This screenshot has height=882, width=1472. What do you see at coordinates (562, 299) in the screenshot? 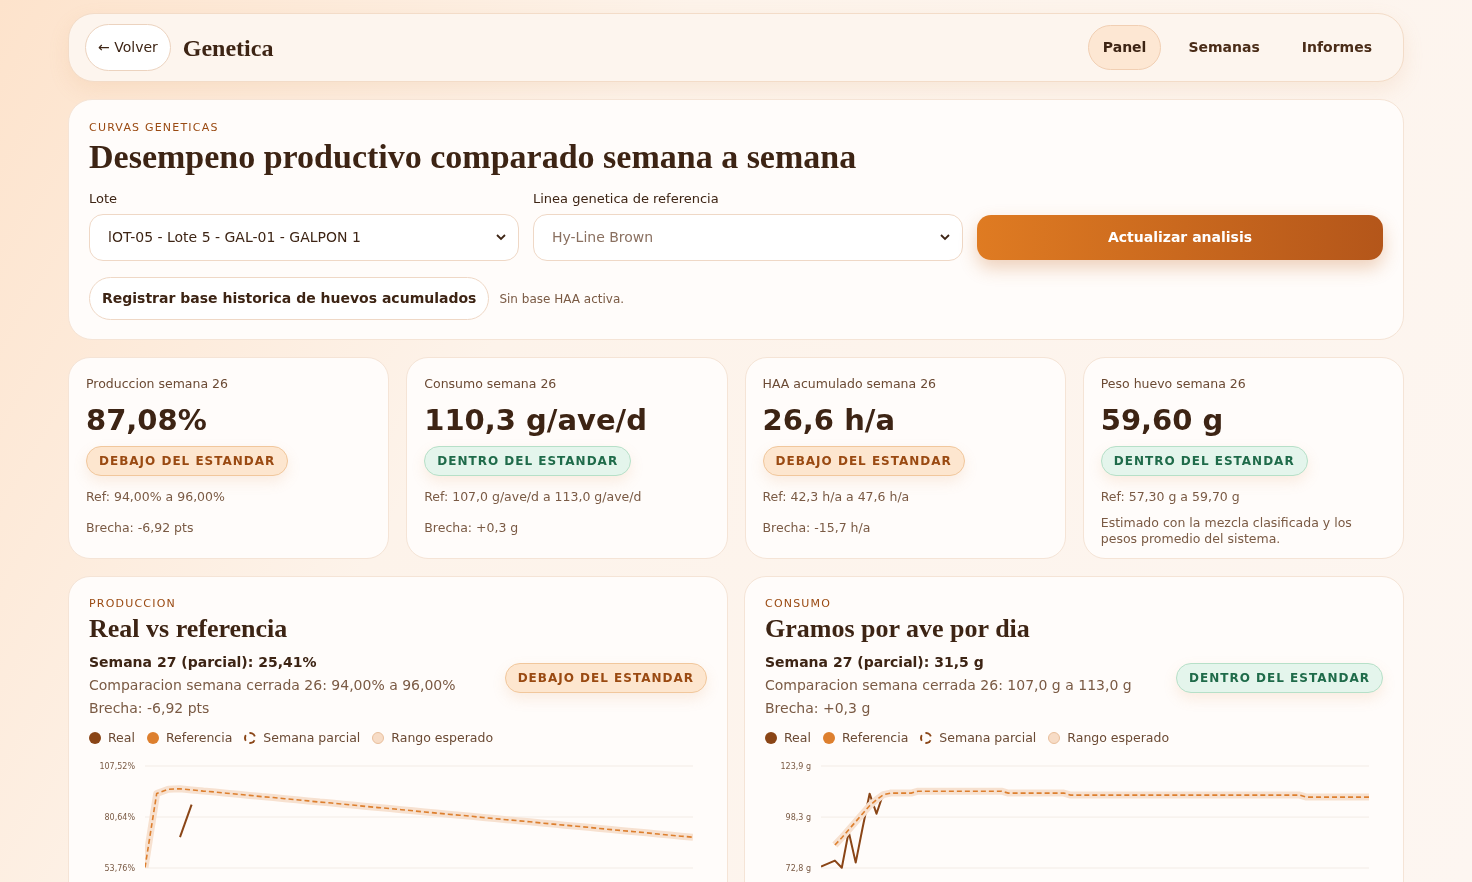
I see `status-note: Sin base HAA activa.` at bounding box center [562, 299].